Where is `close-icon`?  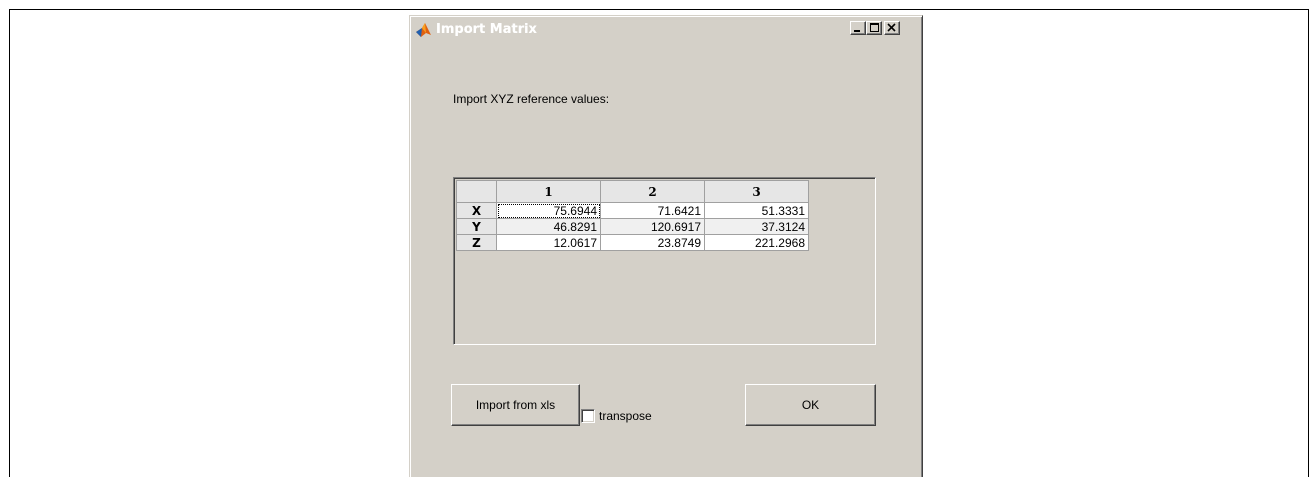
close-icon is located at coordinates (891, 27).